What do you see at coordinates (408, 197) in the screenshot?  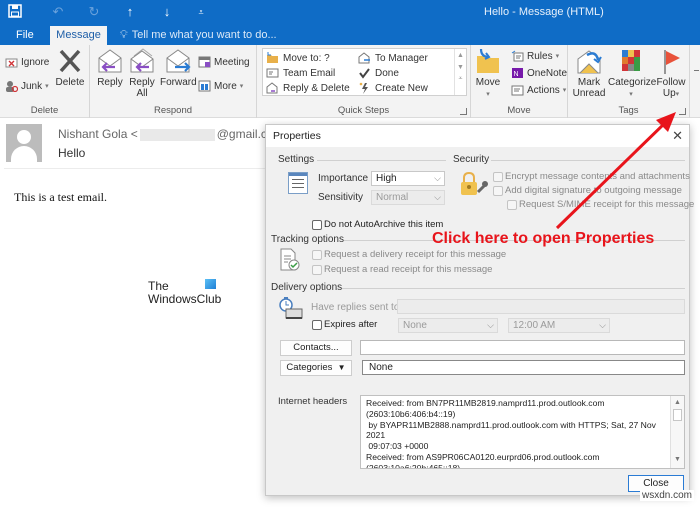 I see `sensitivity-select: Normal ⌵` at bounding box center [408, 197].